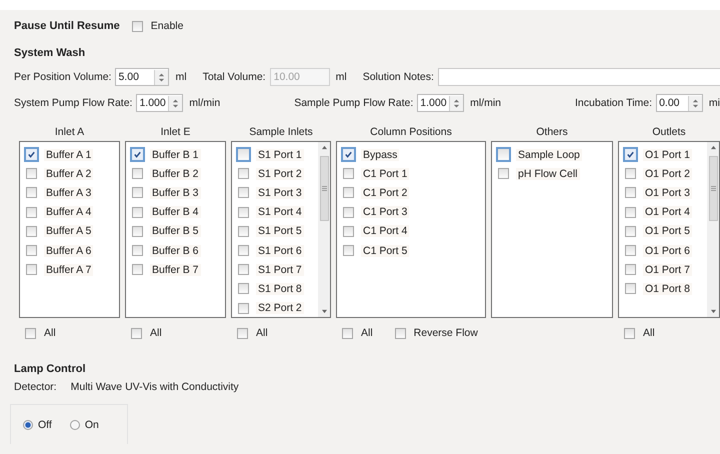 Image resolution: width=720 pixels, height=454 pixels. I want to click on list-item-label: O1 Port 7, so click(667, 270).